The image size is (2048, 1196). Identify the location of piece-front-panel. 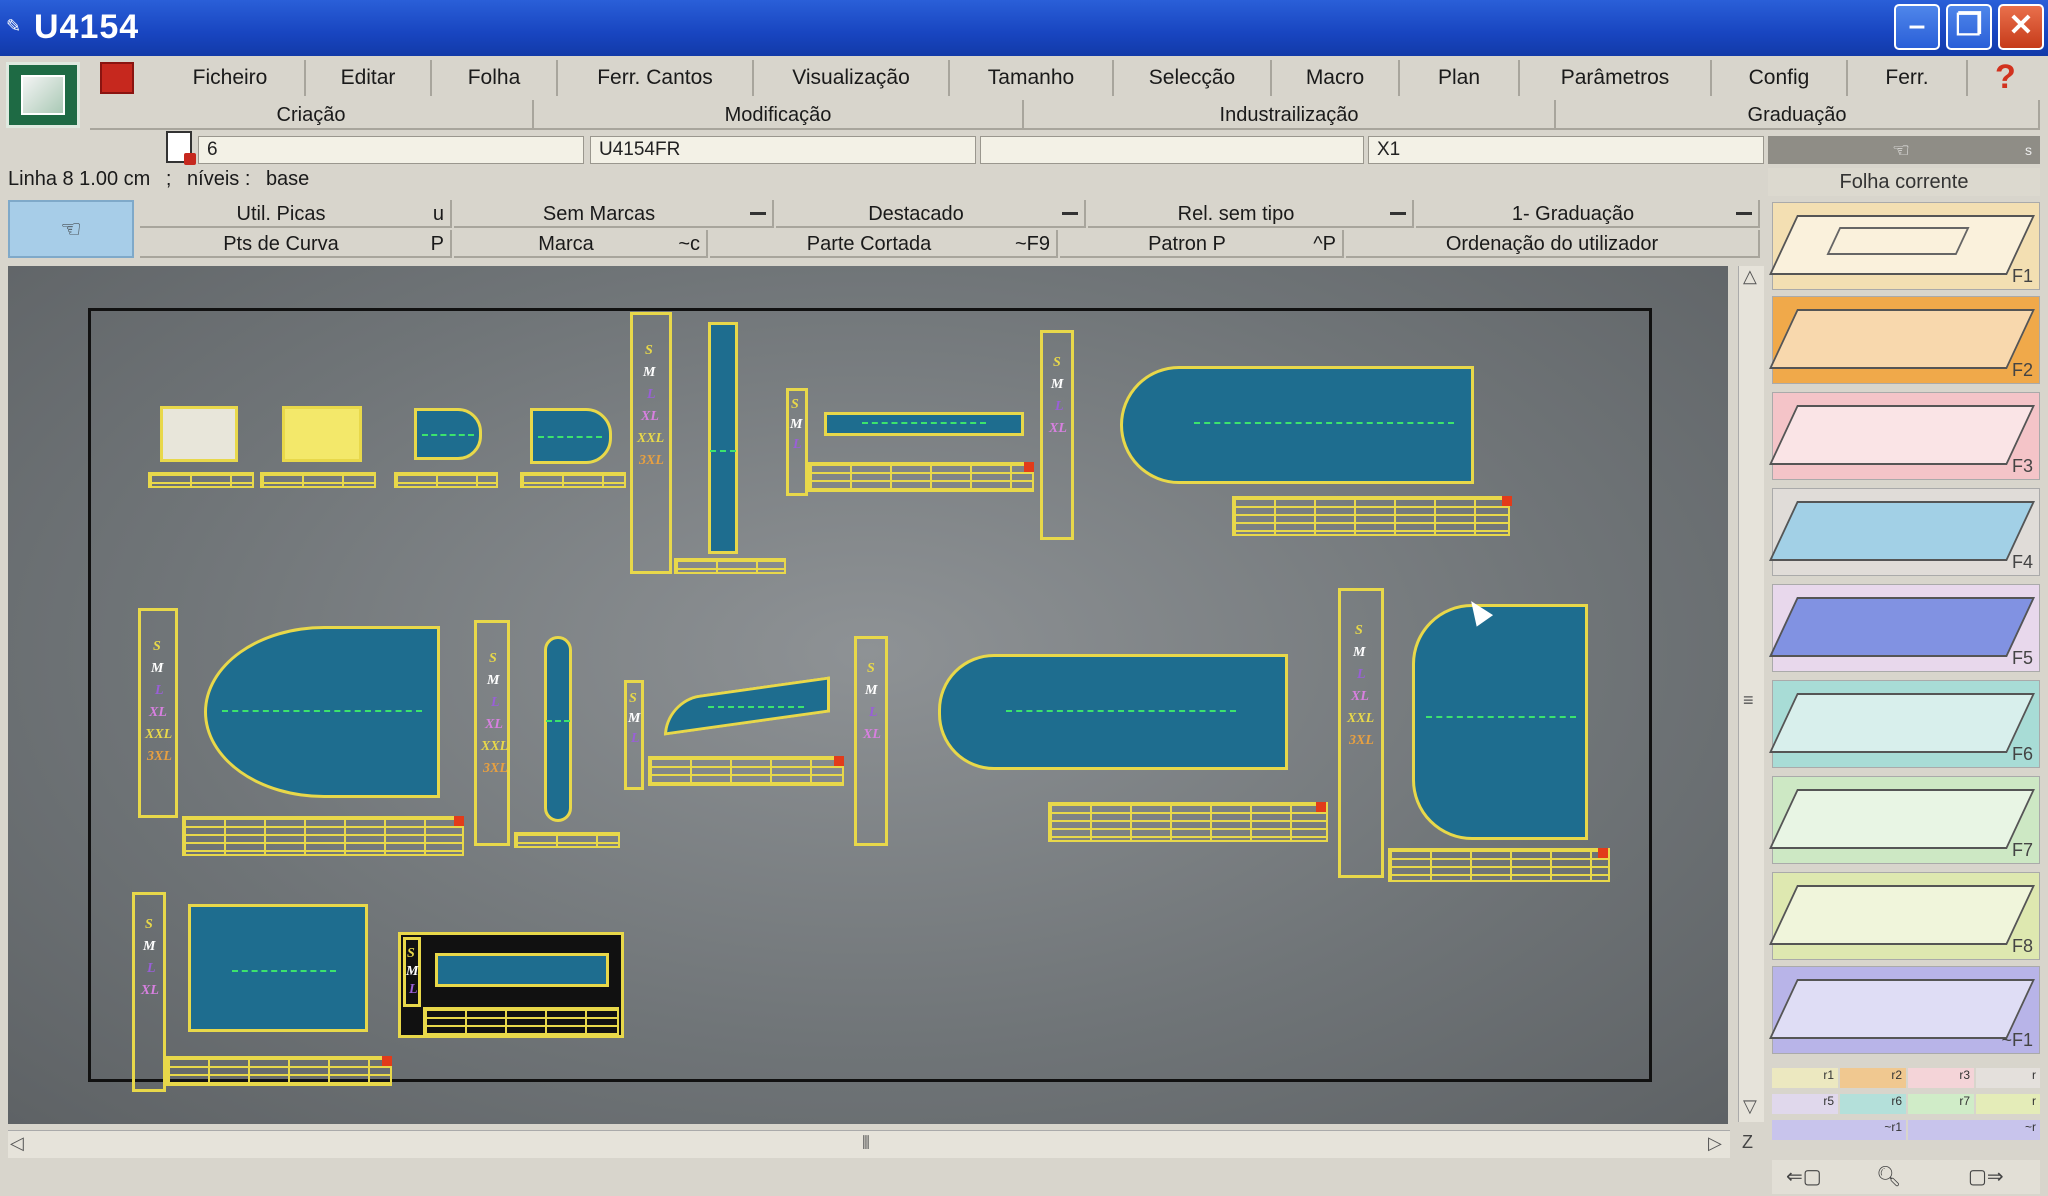
(1297, 425).